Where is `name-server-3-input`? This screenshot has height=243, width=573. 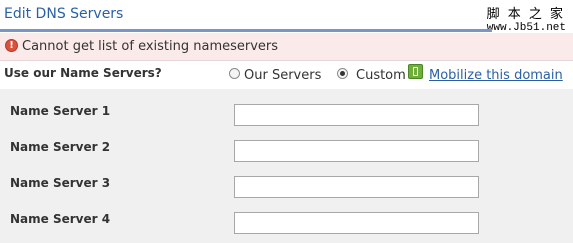 name-server-3-input is located at coordinates (356, 187).